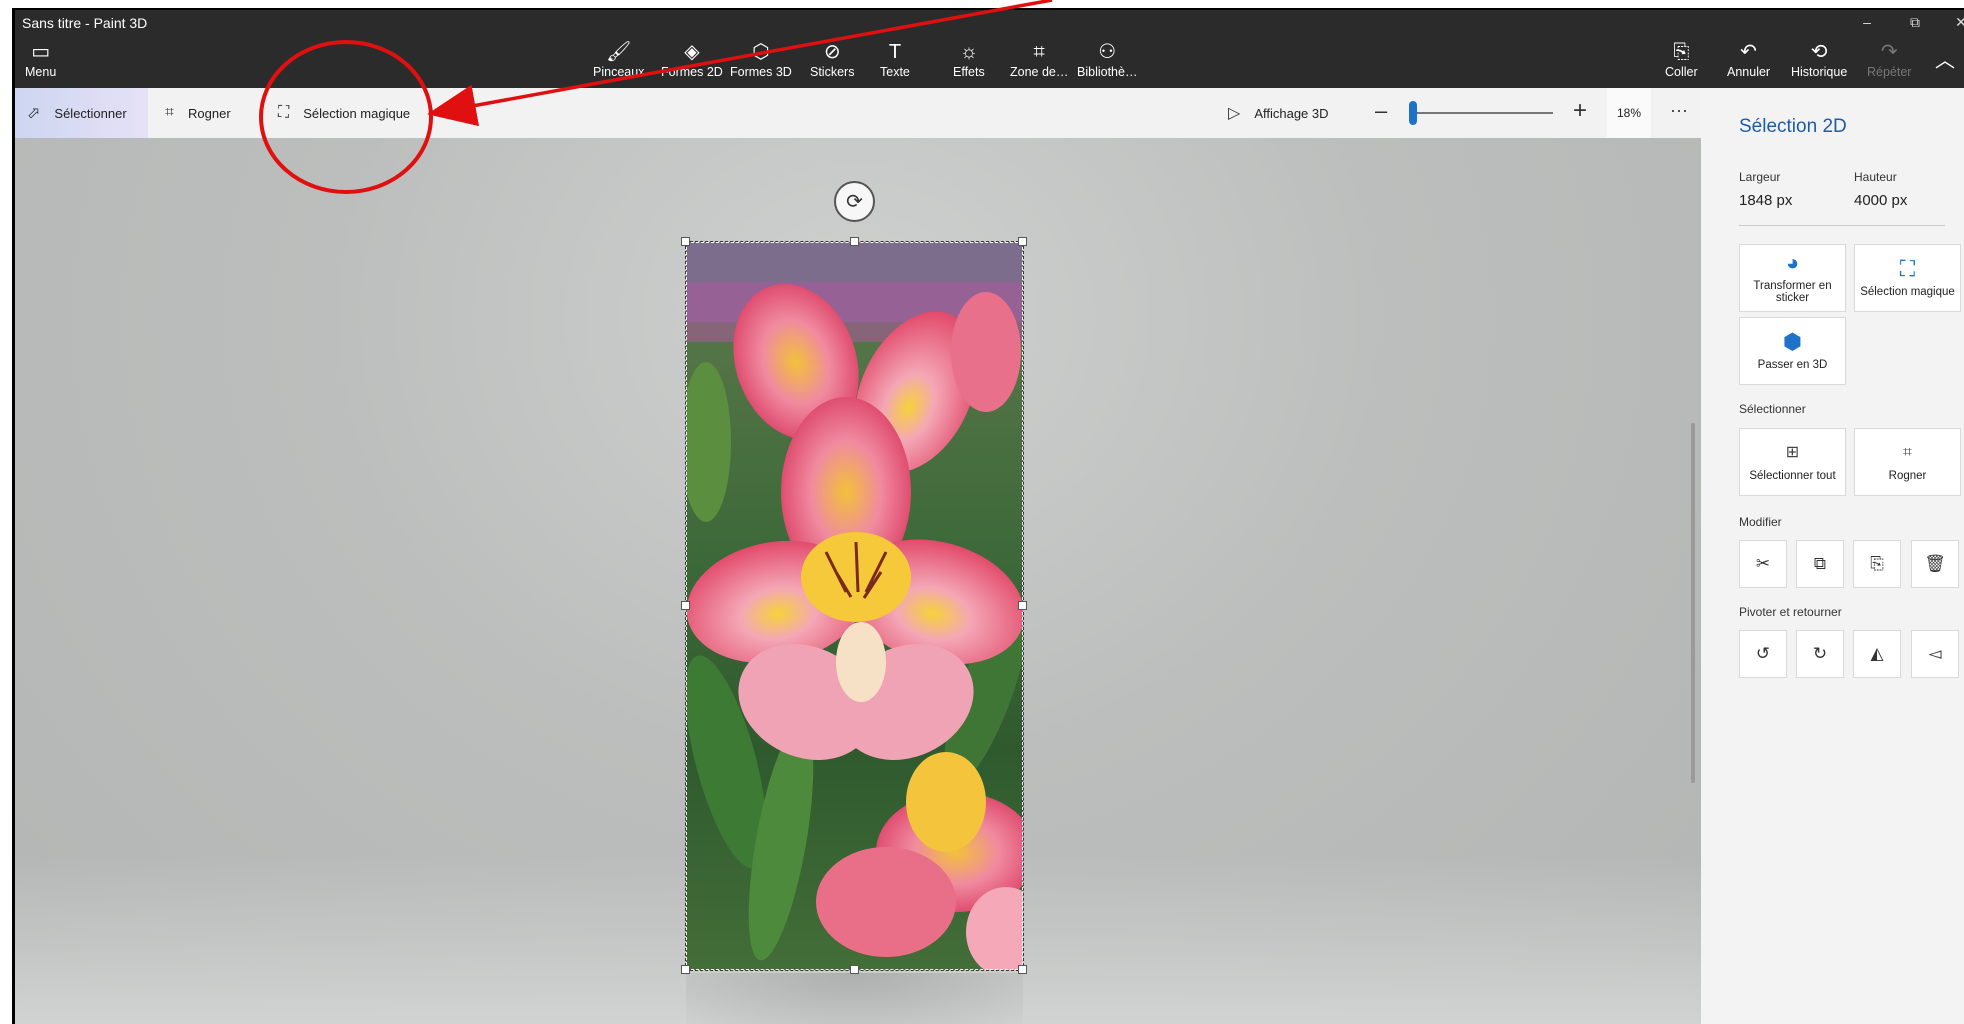 This screenshot has height=1024, width=1964. Describe the element at coordinates (41, 52) in the screenshot. I see `folder-icon: ▭` at that location.